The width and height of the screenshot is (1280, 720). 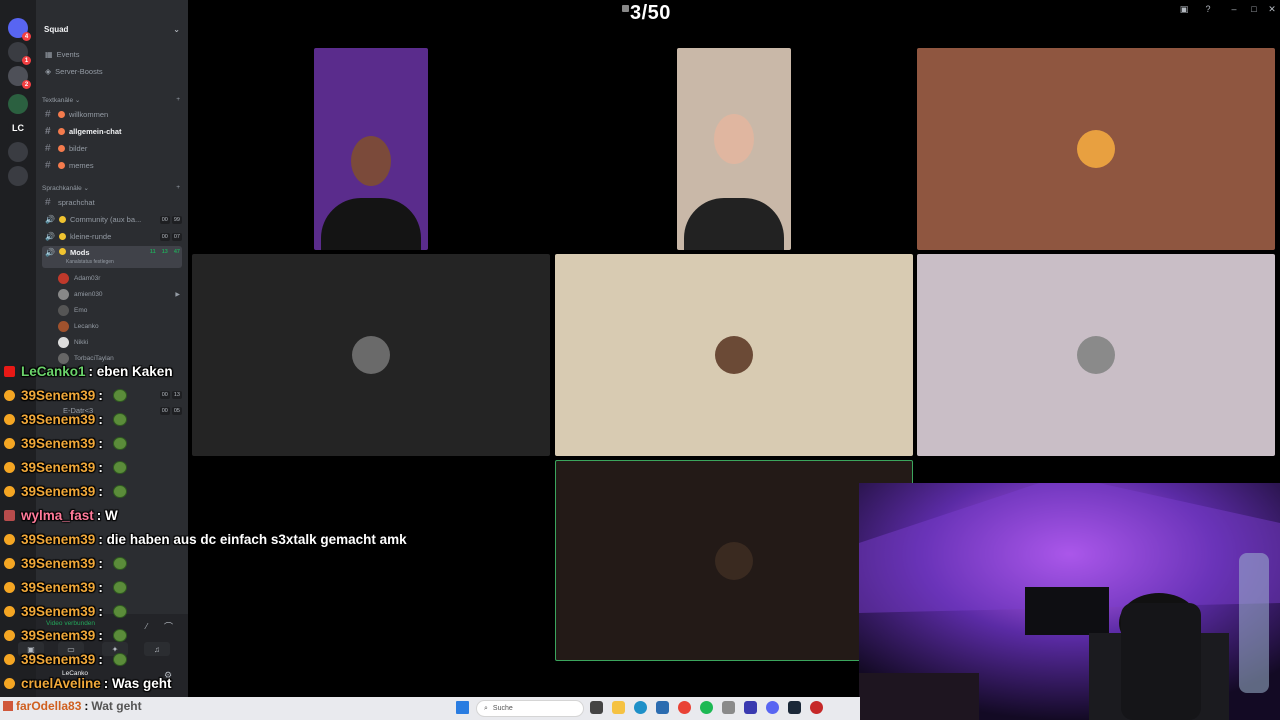 What do you see at coordinates (19, 53) in the screenshot?
I see `server-icon: 1` at bounding box center [19, 53].